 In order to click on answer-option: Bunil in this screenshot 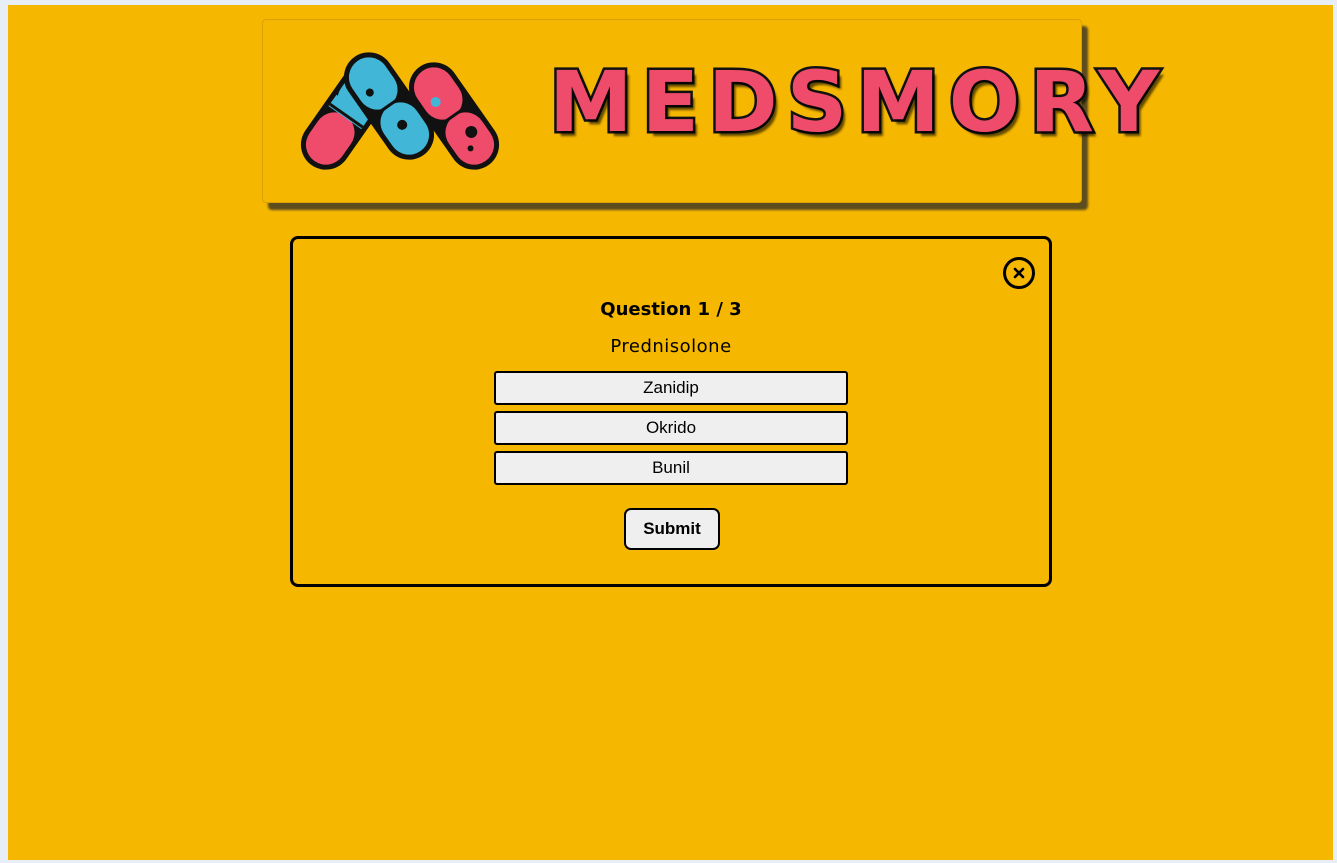, I will do `click(671, 468)`.